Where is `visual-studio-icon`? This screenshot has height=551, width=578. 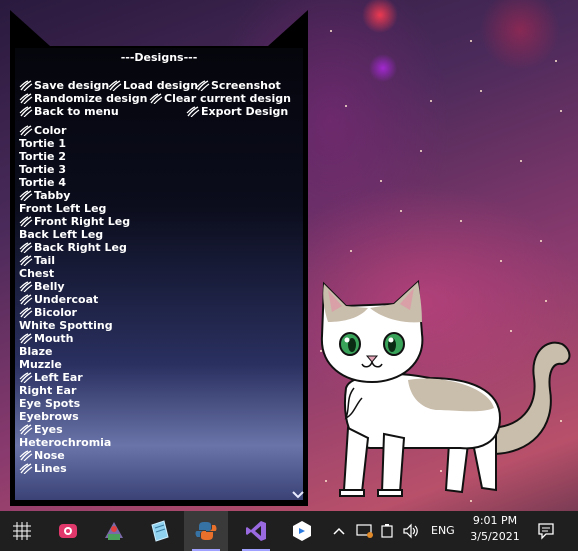 visual-studio-icon is located at coordinates (256, 531).